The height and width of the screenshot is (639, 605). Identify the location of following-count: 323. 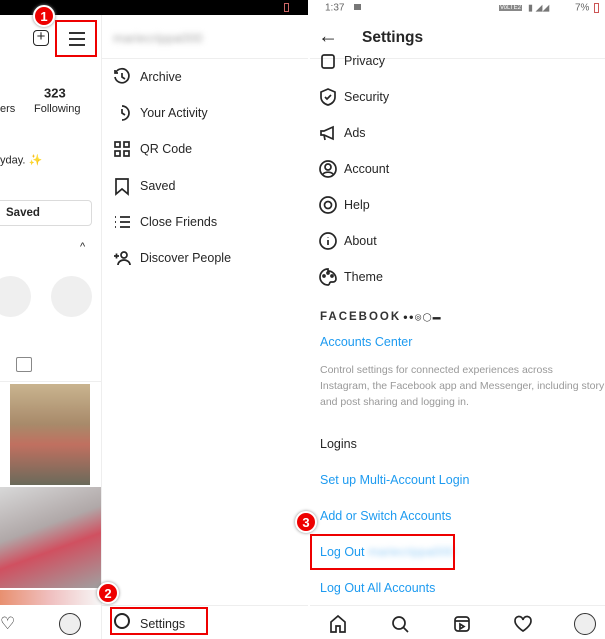
(55, 93).